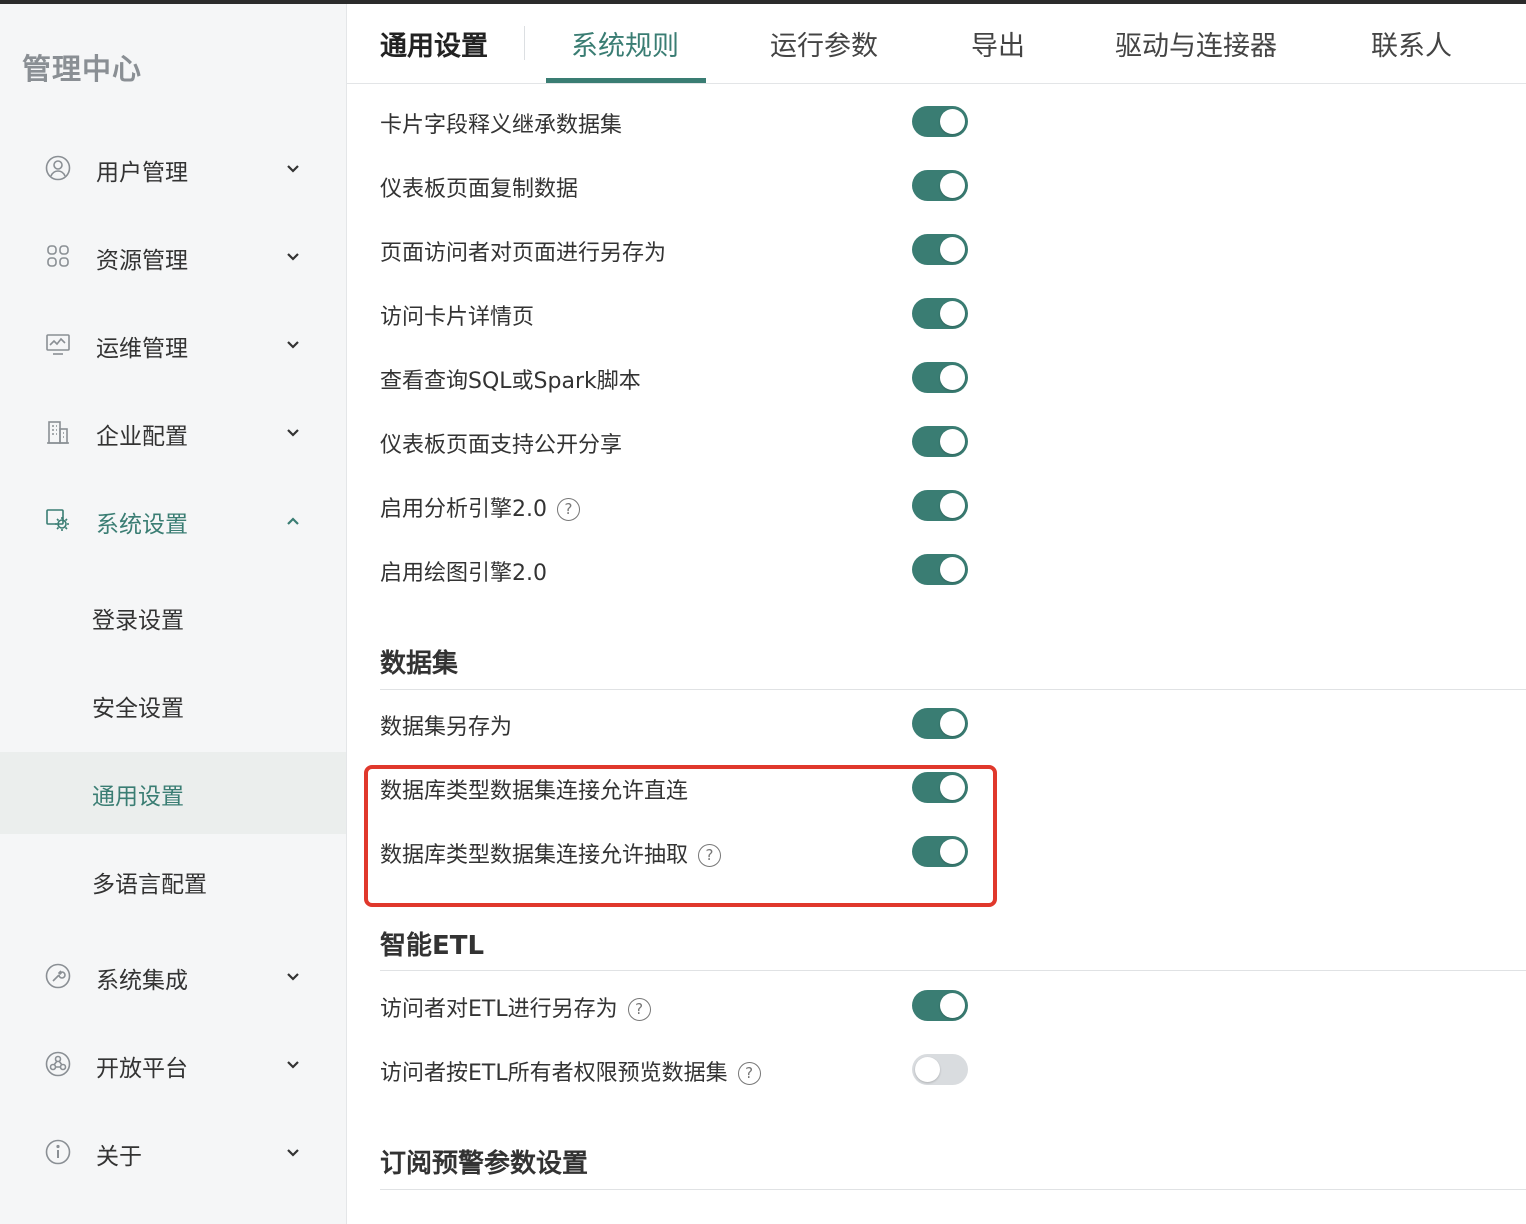 This screenshot has width=1526, height=1224. I want to click on sidebar-item-enterprise-config: 企业配置, so click(173, 432).